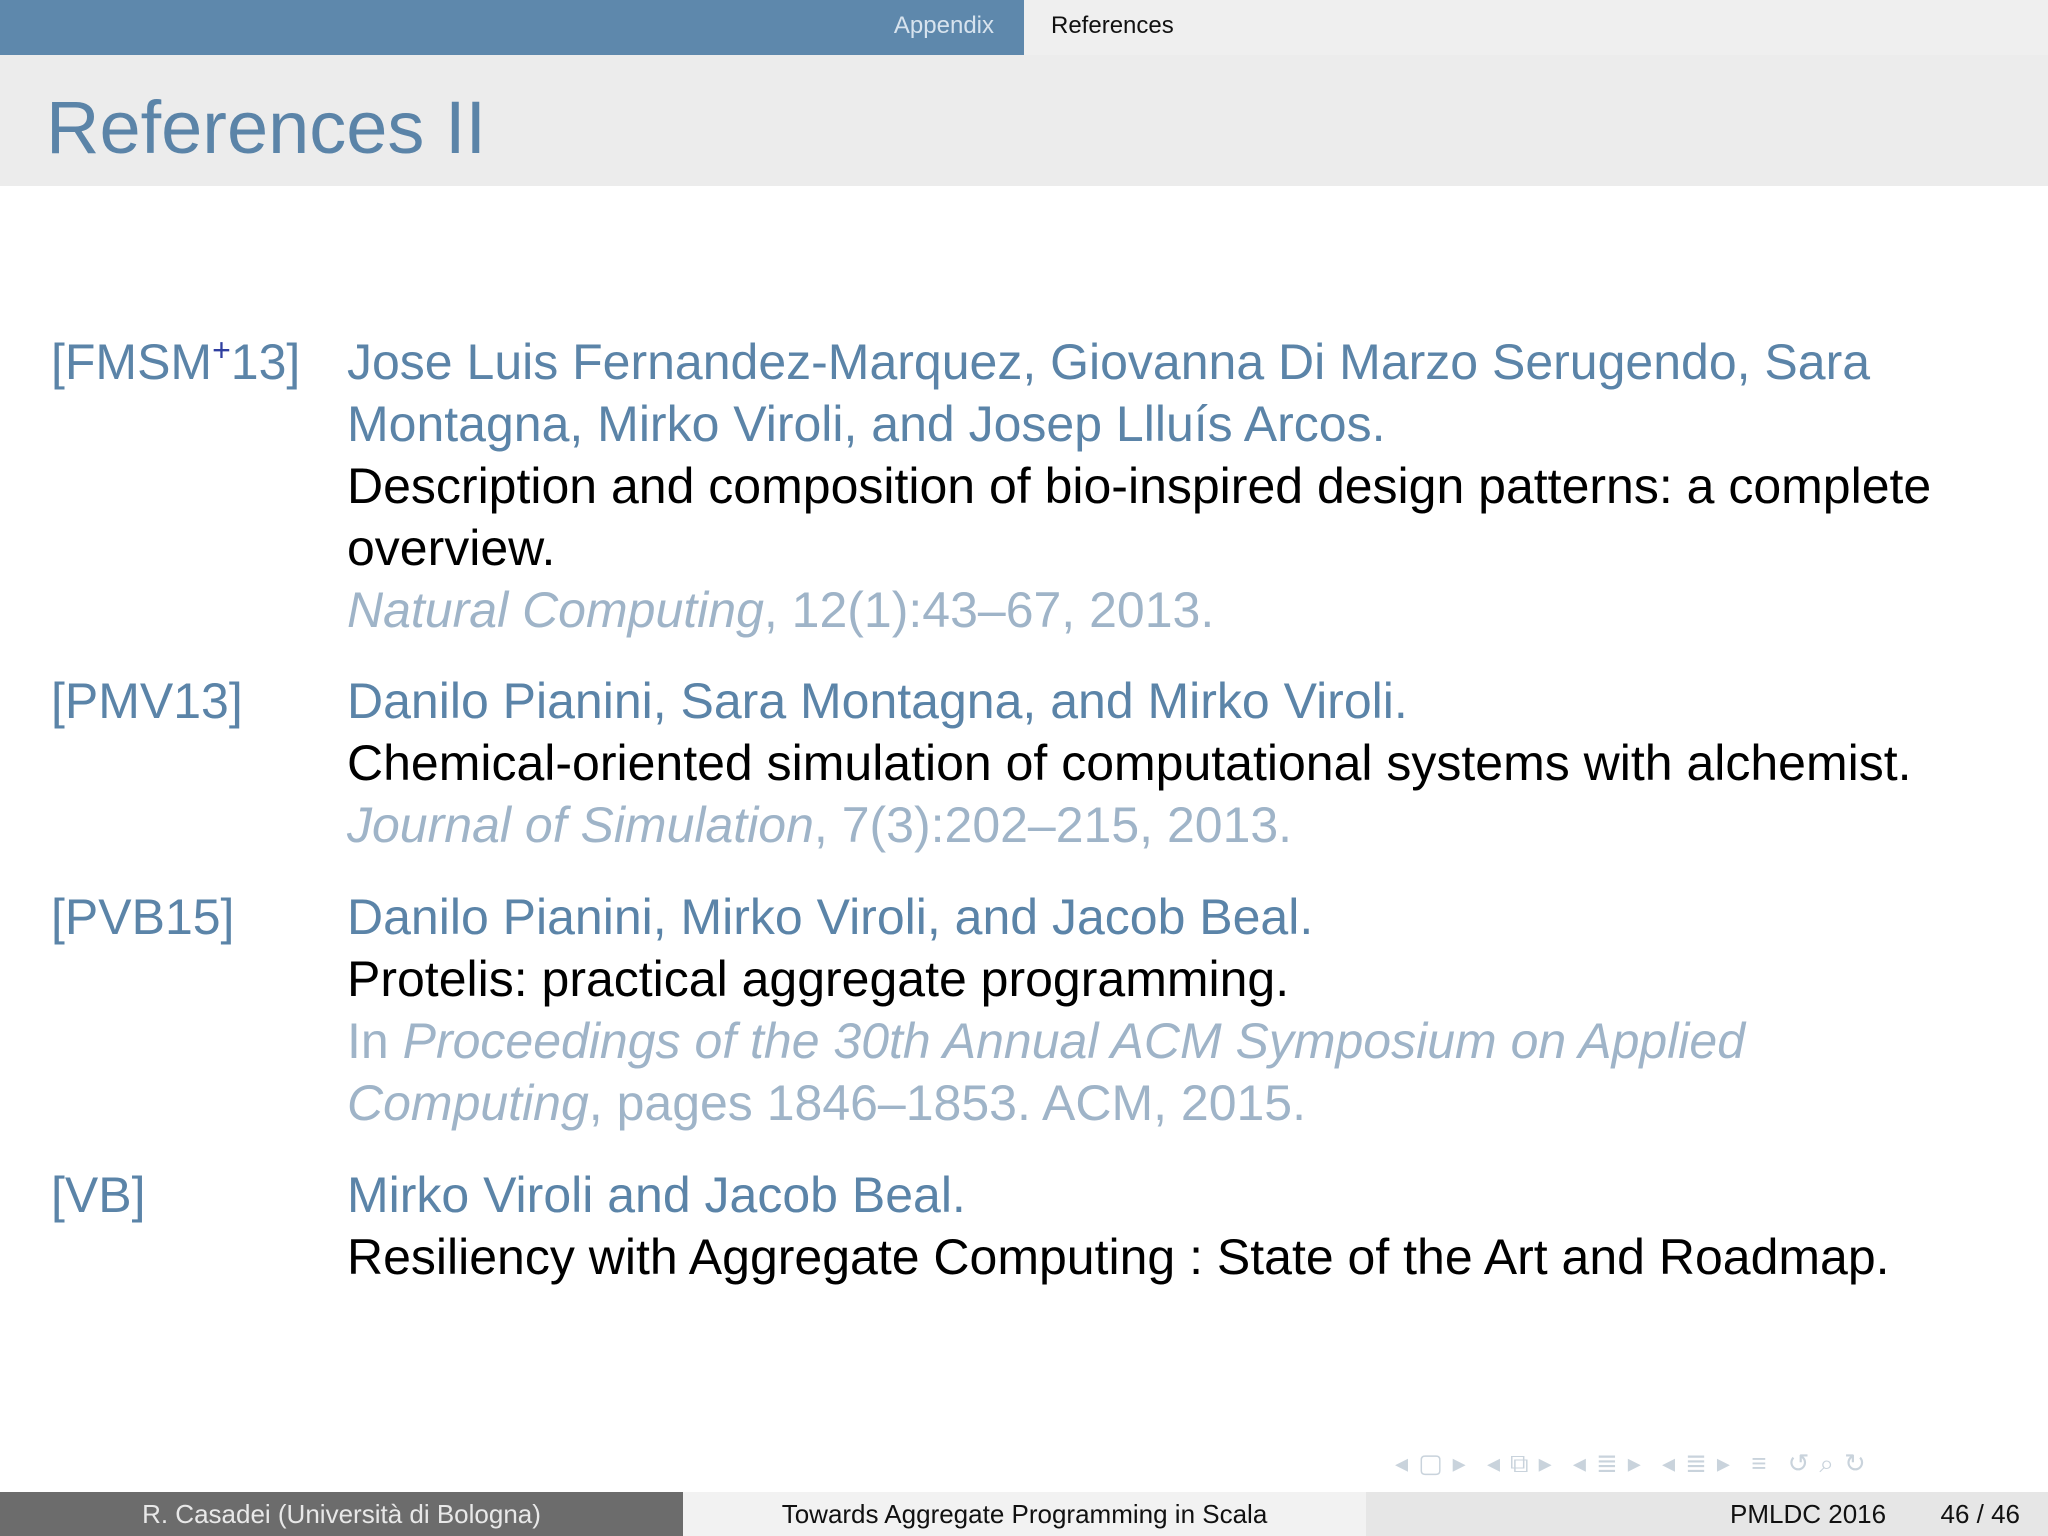  I want to click on venue-details: , 7(3):202–215, 2013., so click(1053, 825).